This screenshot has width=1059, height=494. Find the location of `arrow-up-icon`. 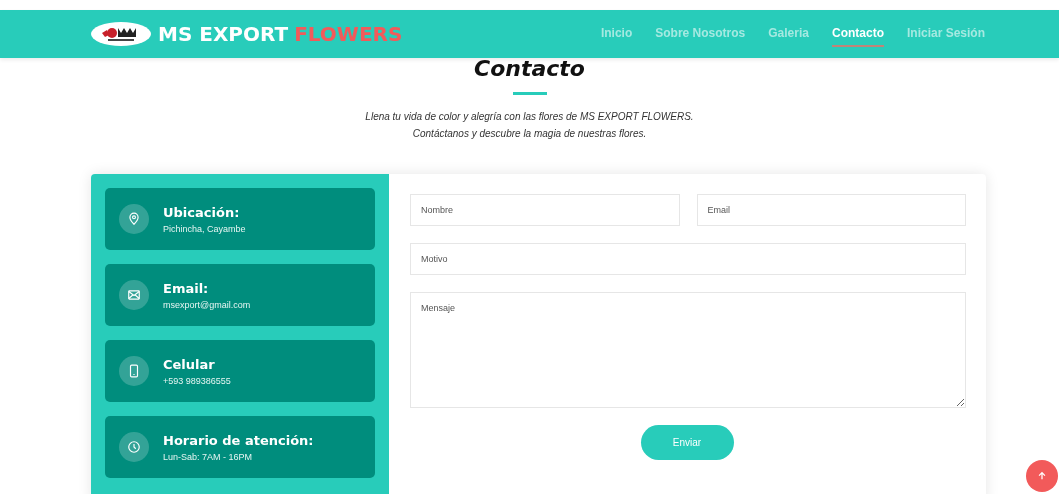

arrow-up-icon is located at coordinates (1042, 476).